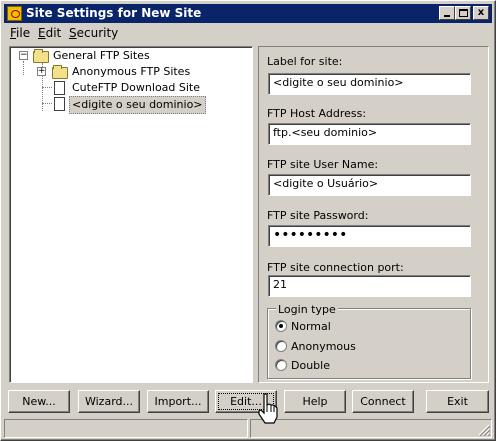 The image size is (496, 441). Describe the element at coordinates (248, 13) in the screenshot. I see `title-bar: Site Settings for New Site x` at that location.